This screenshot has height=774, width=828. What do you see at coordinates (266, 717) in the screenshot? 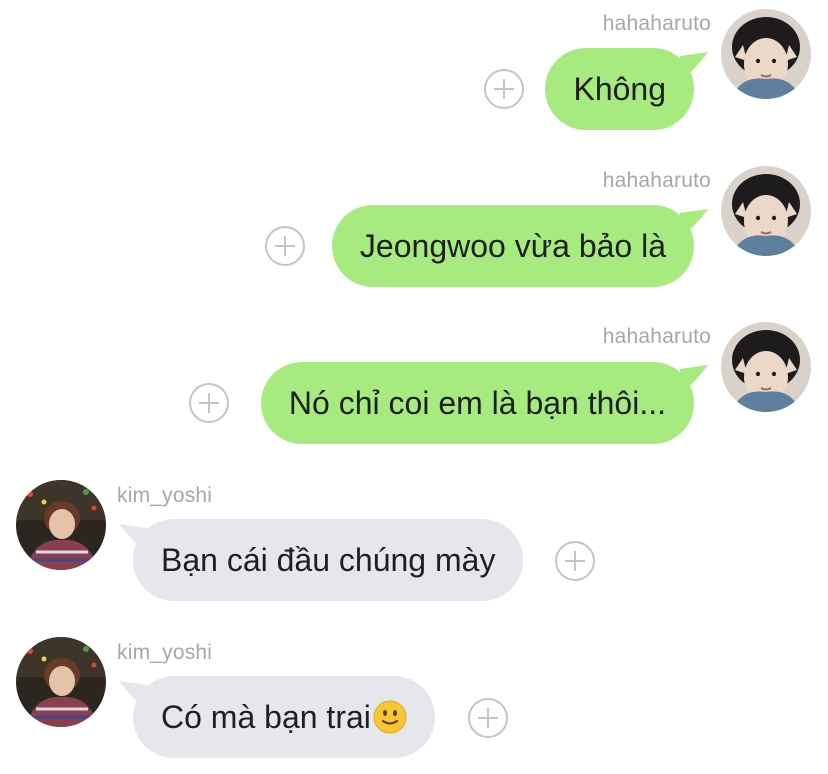
I see `message-text: Có mà bạn trai` at bounding box center [266, 717].